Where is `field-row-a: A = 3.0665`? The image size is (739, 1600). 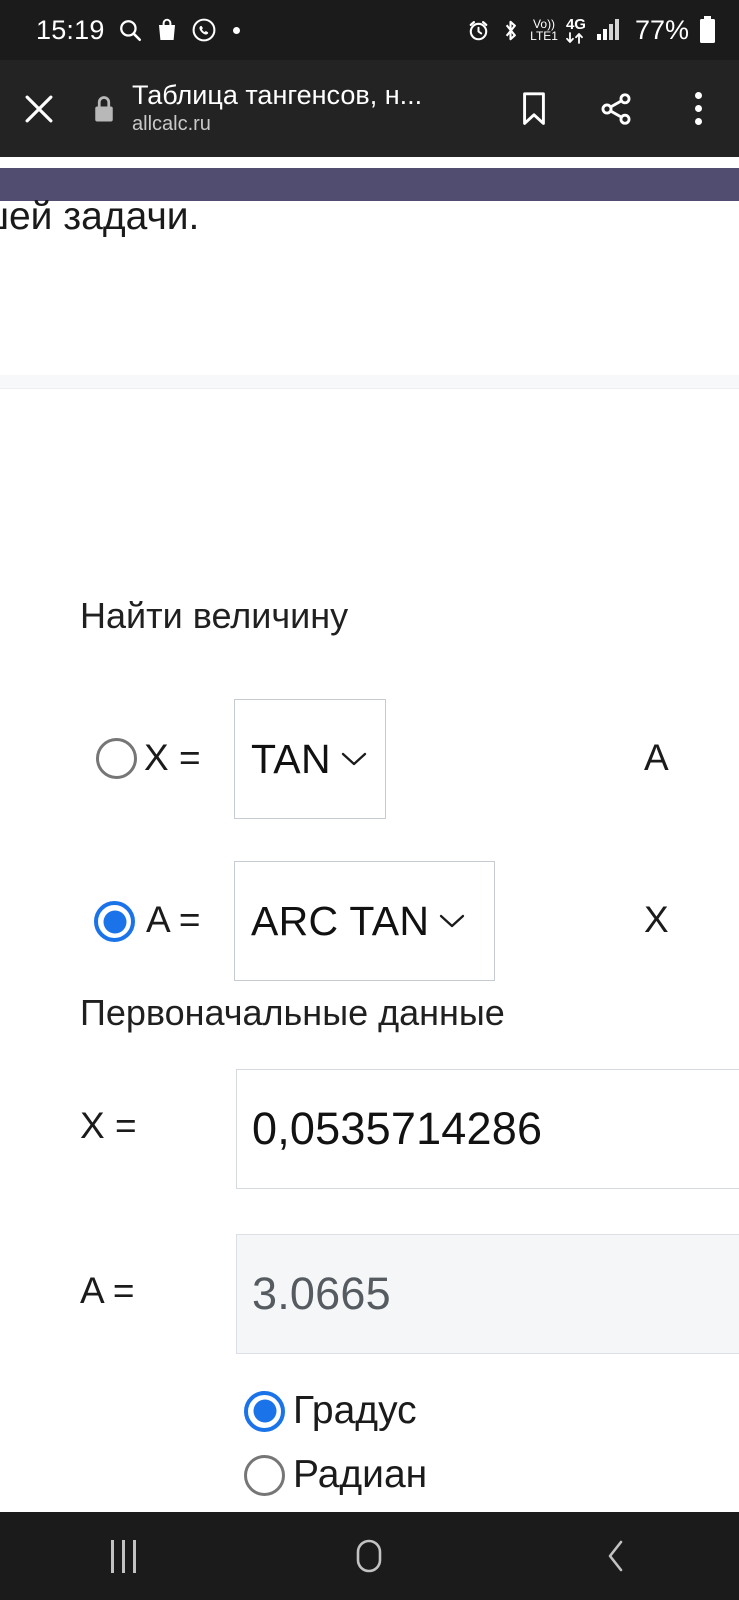
field-row-a: A = 3.0665 is located at coordinates (369, 1294).